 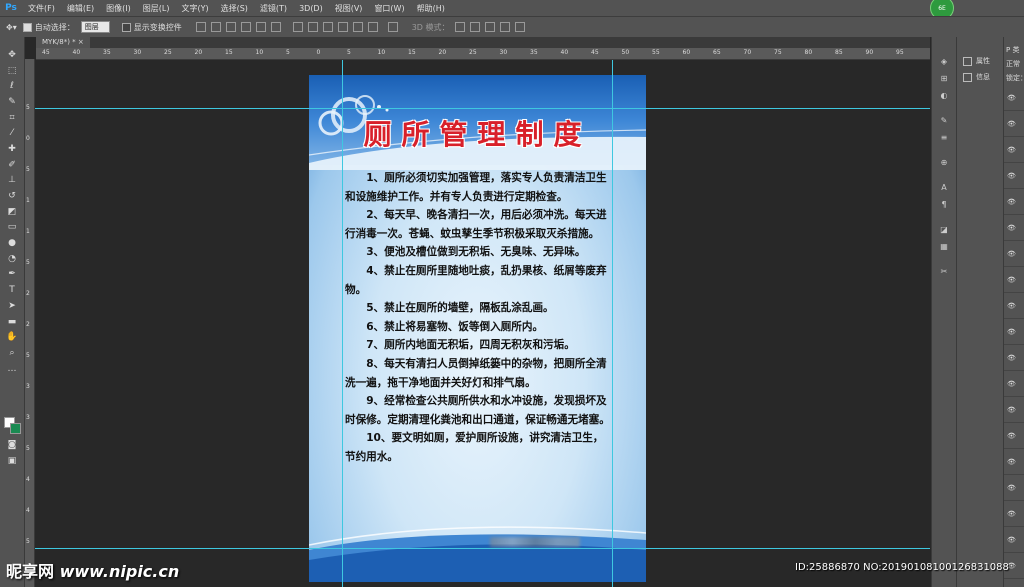 I want to click on menu-type: 文字(Y), so click(x=194, y=8).